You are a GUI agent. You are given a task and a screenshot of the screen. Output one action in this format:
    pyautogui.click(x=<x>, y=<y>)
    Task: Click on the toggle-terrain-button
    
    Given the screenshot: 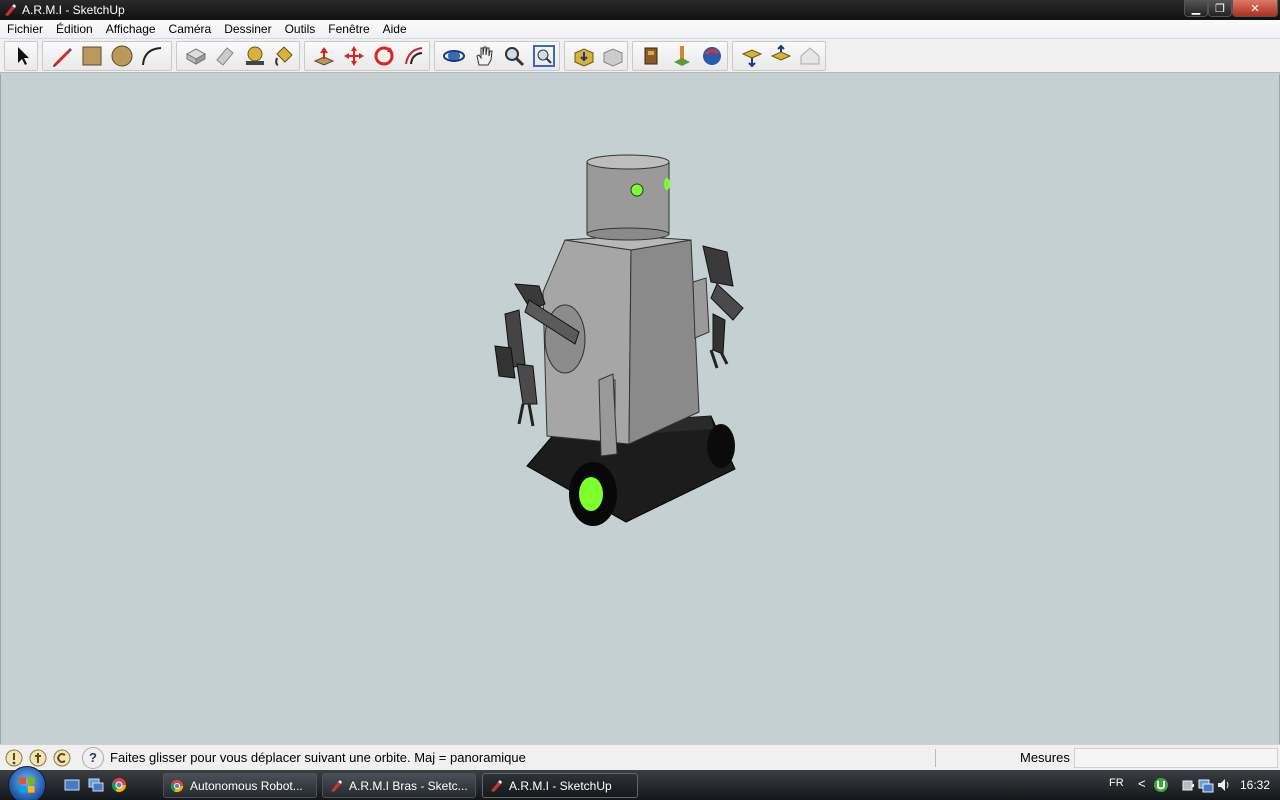 What is the action you would take?
    pyautogui.click(x=780, y=56)
    